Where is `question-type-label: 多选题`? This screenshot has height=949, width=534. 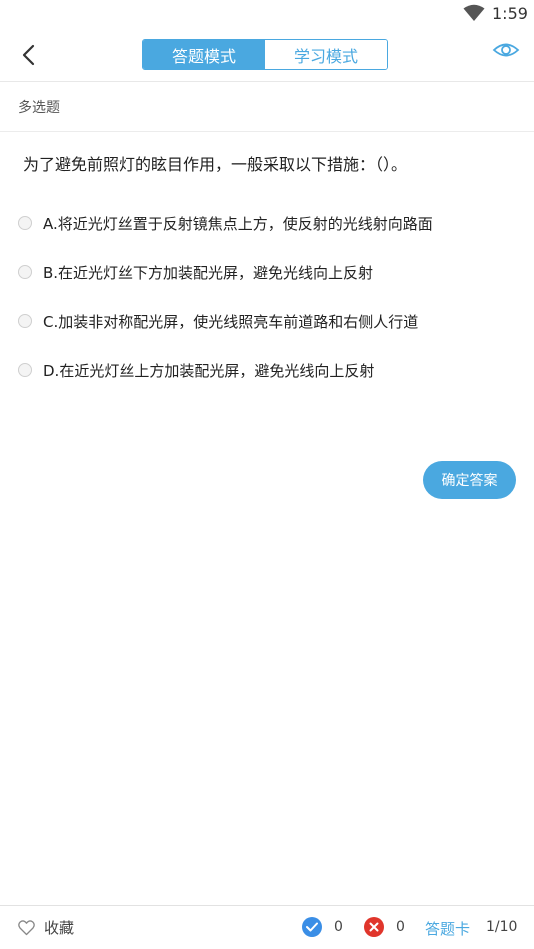
question-type-label: 多选题 is located at coordinates (39, 108).